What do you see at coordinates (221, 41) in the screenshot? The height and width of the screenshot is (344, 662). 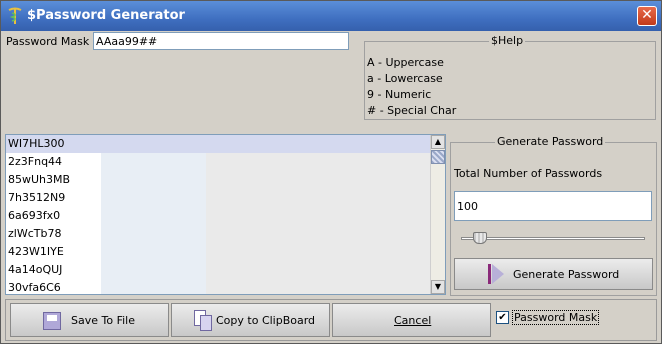 I see `password-mask-input` at bounding box center [221, 41].